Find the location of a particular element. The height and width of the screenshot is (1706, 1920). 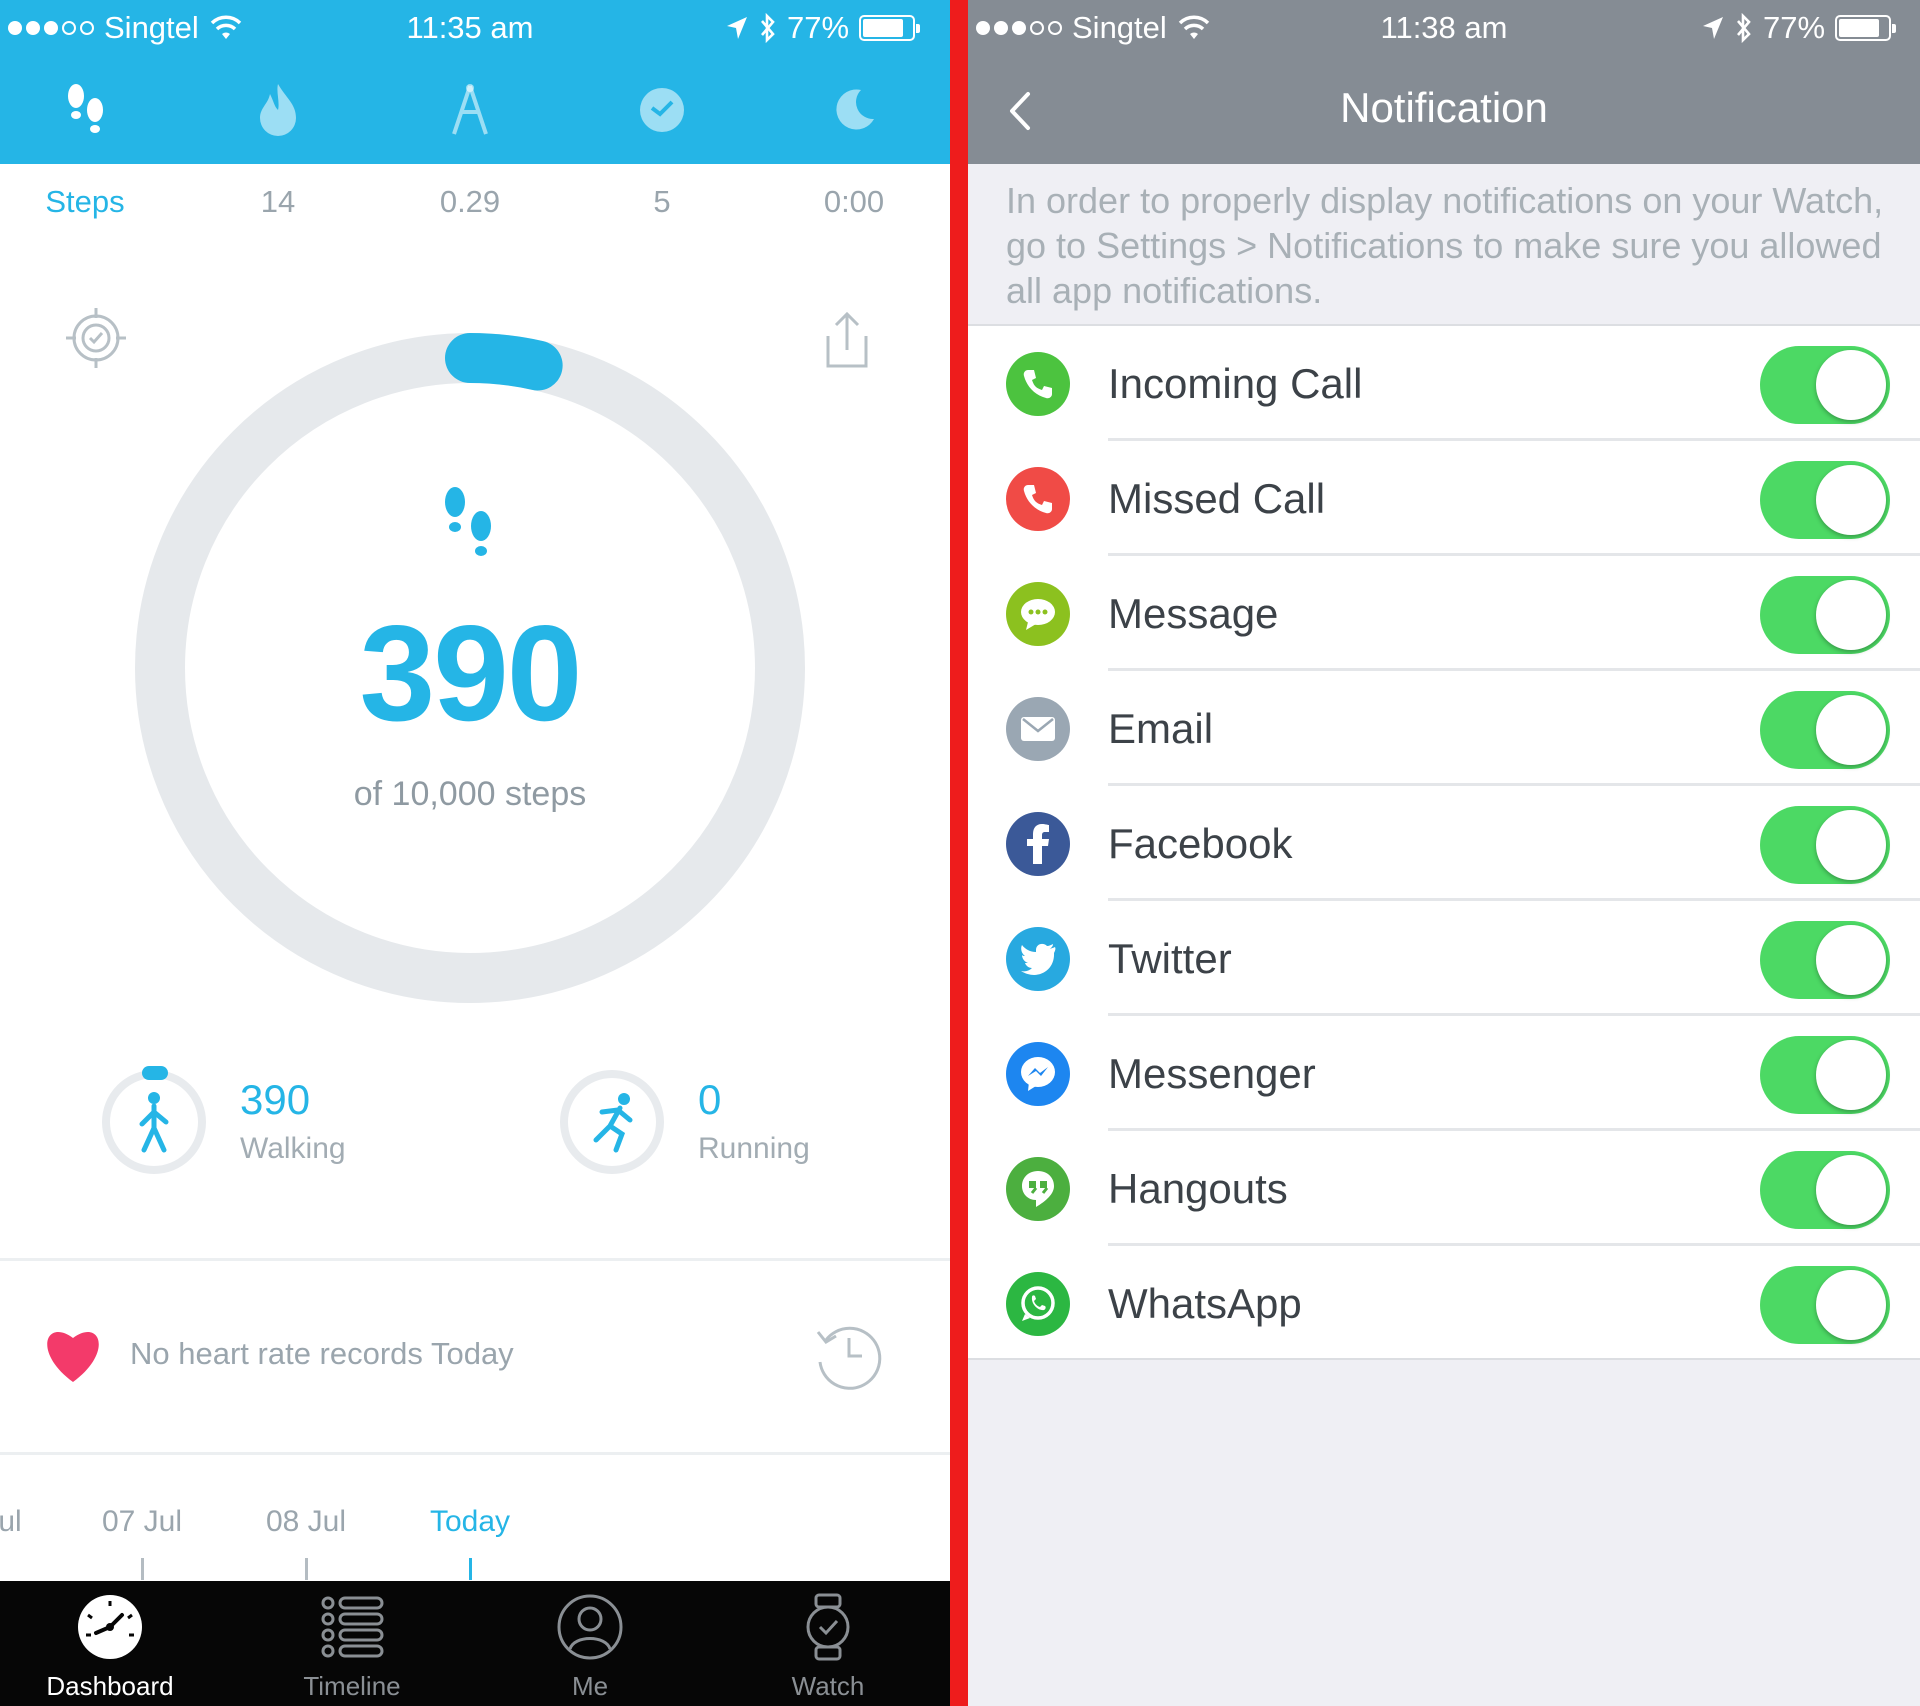

list-item-twitter: Twitter is located at coordinates (1444, 958).